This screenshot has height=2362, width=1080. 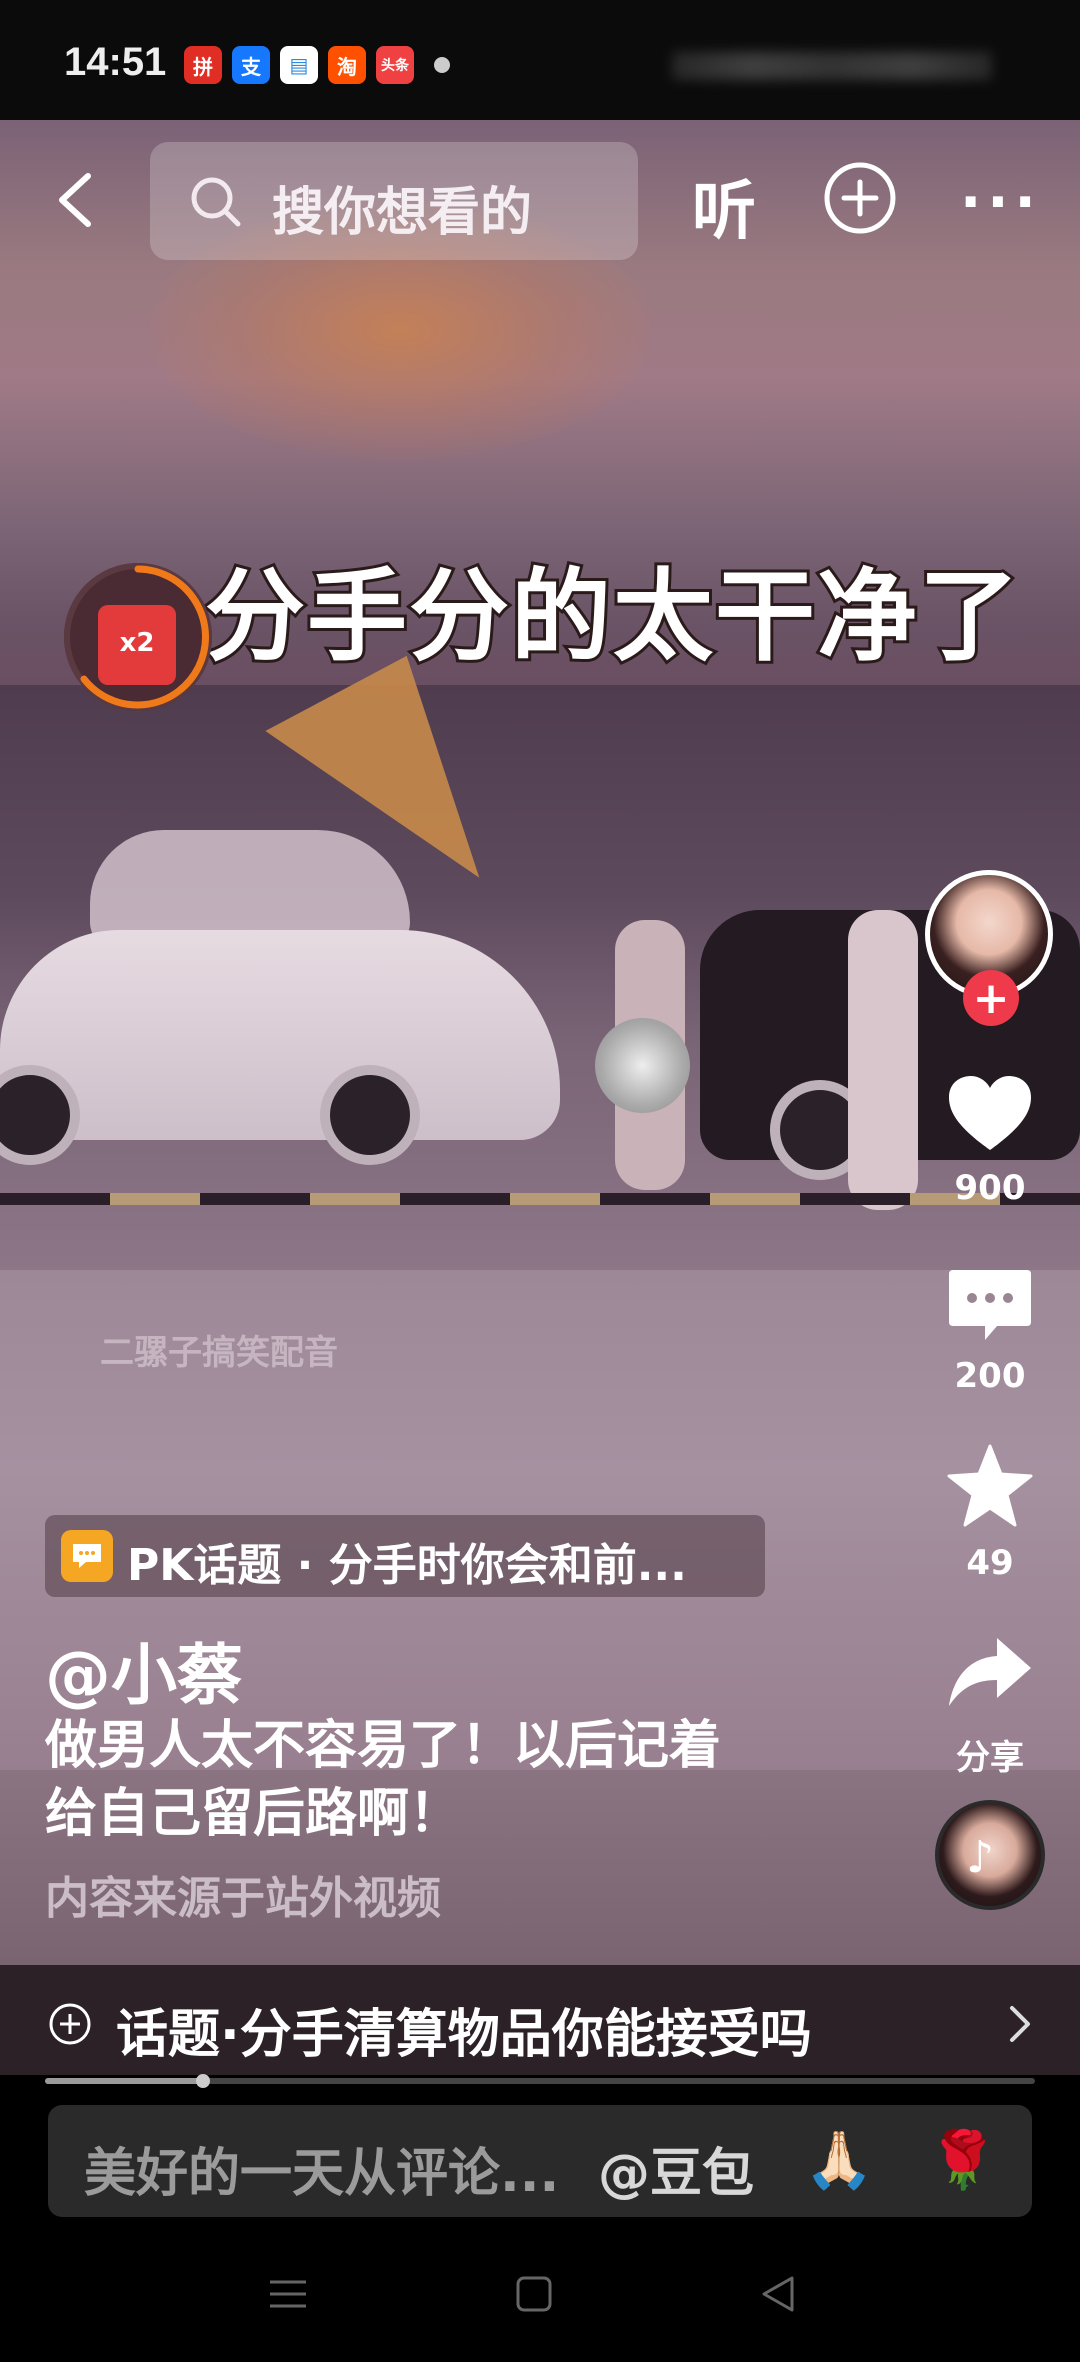 What do you see at coordinates (990, 1675) in the screenshot?
I see `share-arrow-icon` at bounding box center [990, 1675].